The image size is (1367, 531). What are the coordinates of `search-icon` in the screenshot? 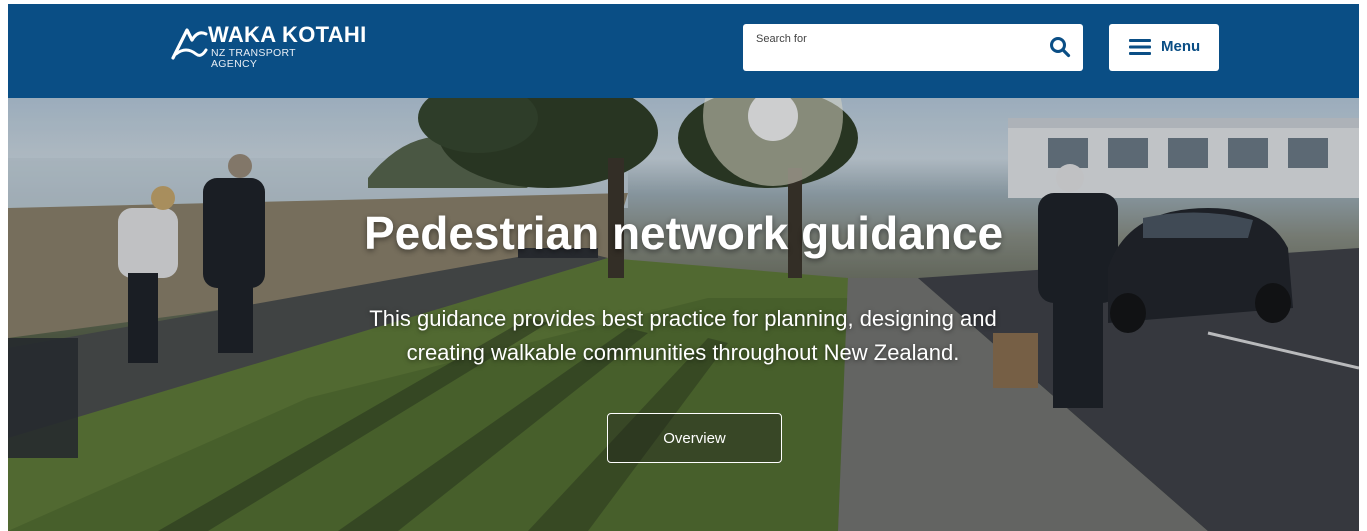 It's located at (1060, 46).